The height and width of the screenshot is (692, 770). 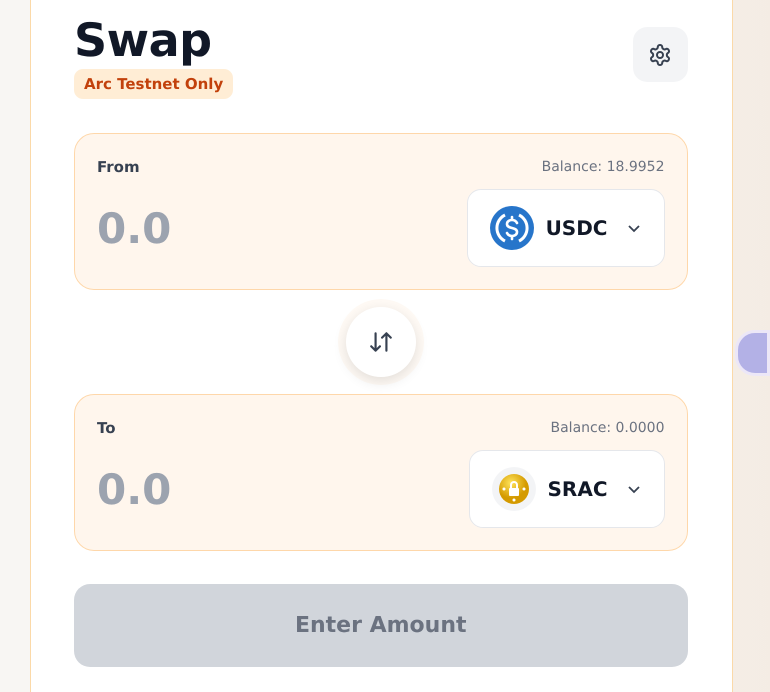 I want to click on swap-arrows-icon, so click(x=381, y=342).